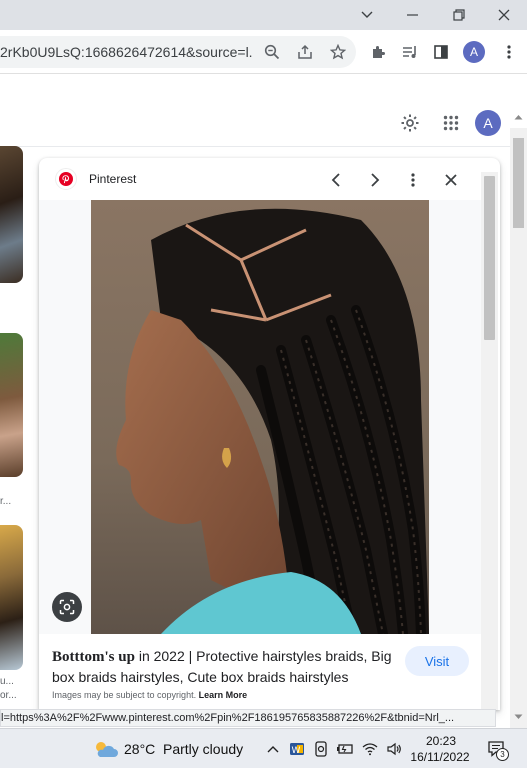 The width and height of the screenshot is (527, 768). I want to click on scroll-up-icon, so click(518, 117).